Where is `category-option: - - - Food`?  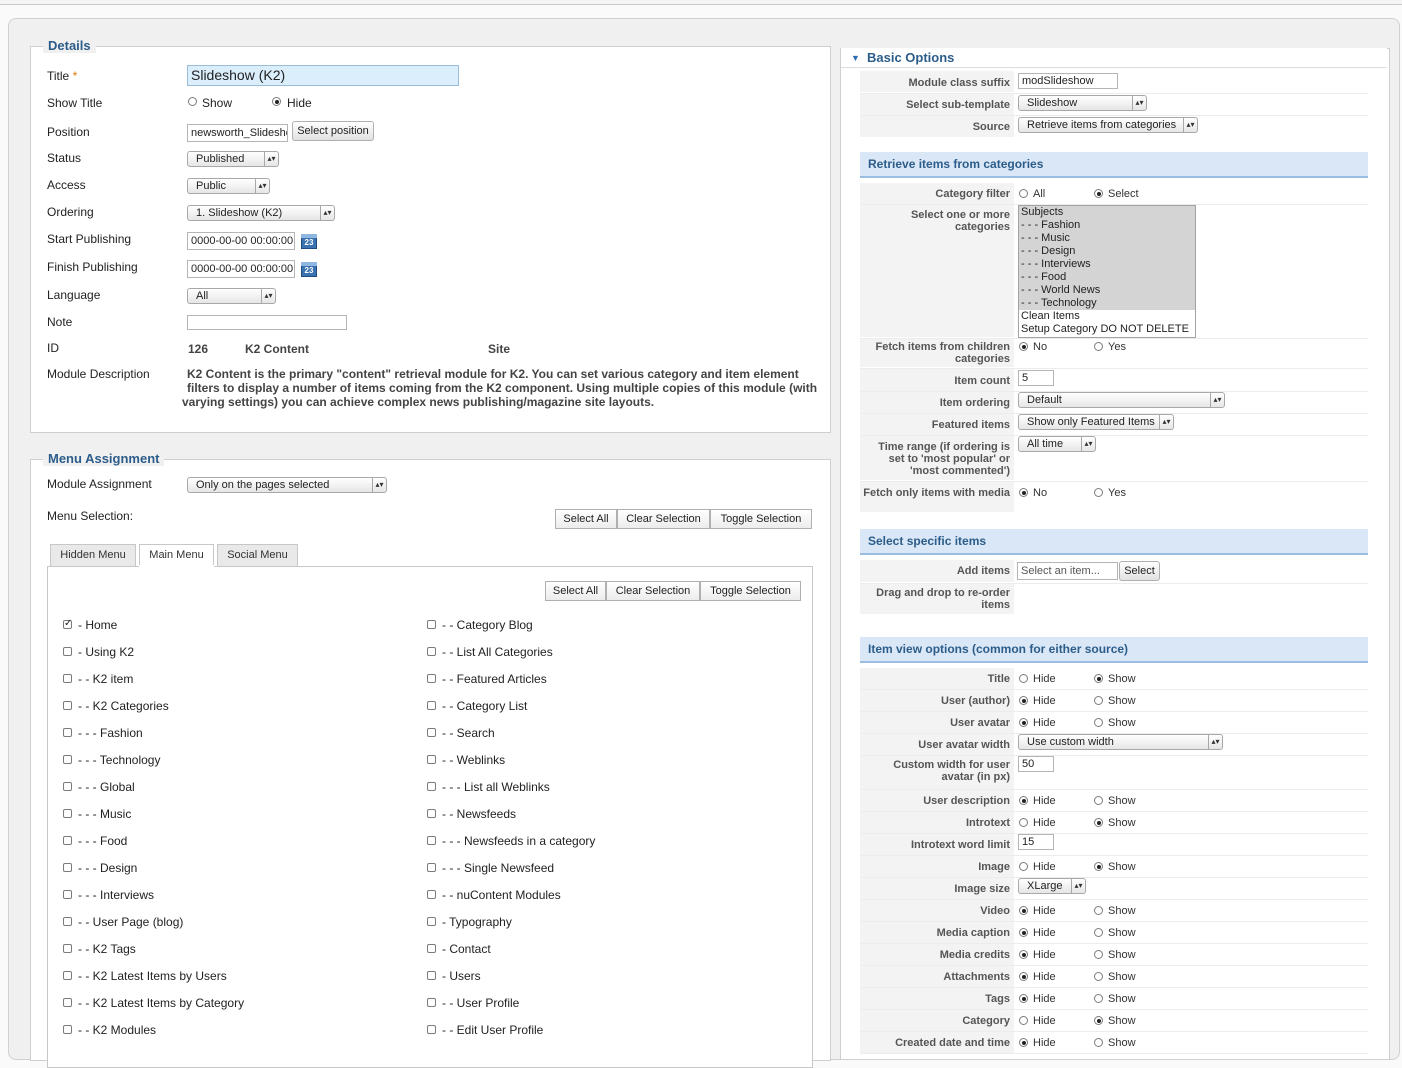 category-option: - - - Food is located at coordinates (1107, 277).